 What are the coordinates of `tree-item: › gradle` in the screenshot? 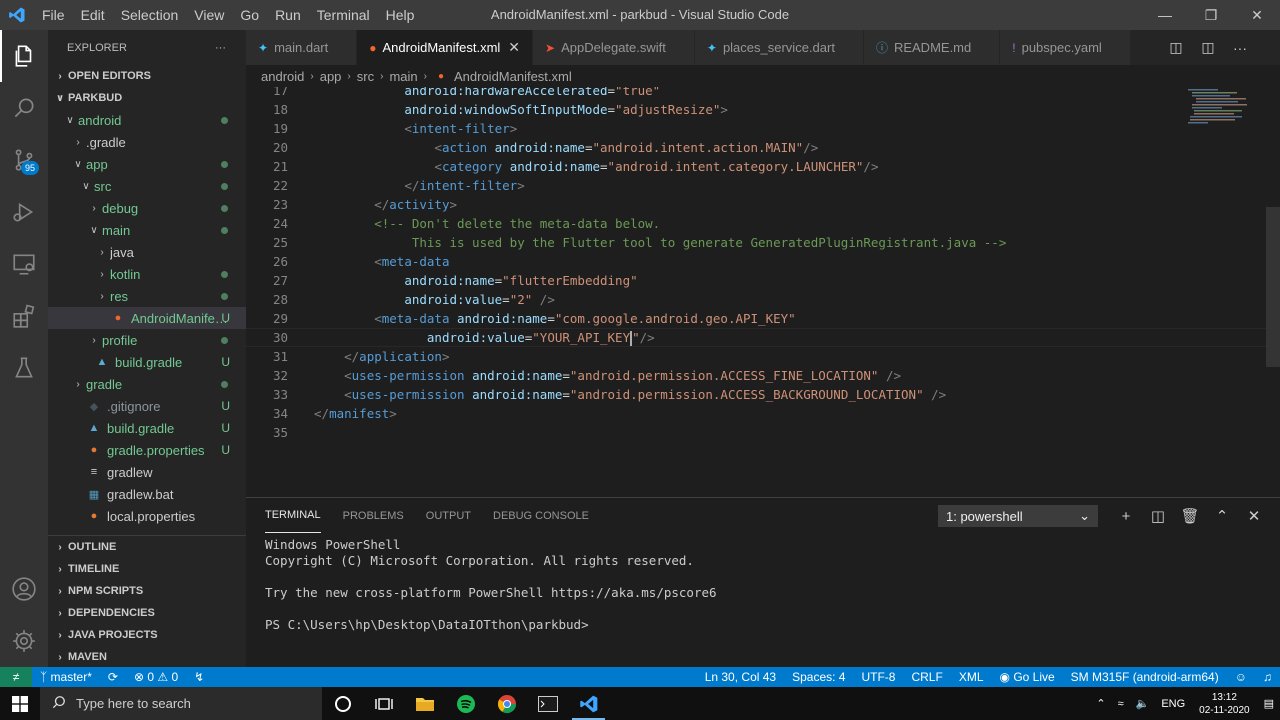 It's located at (147, 384).